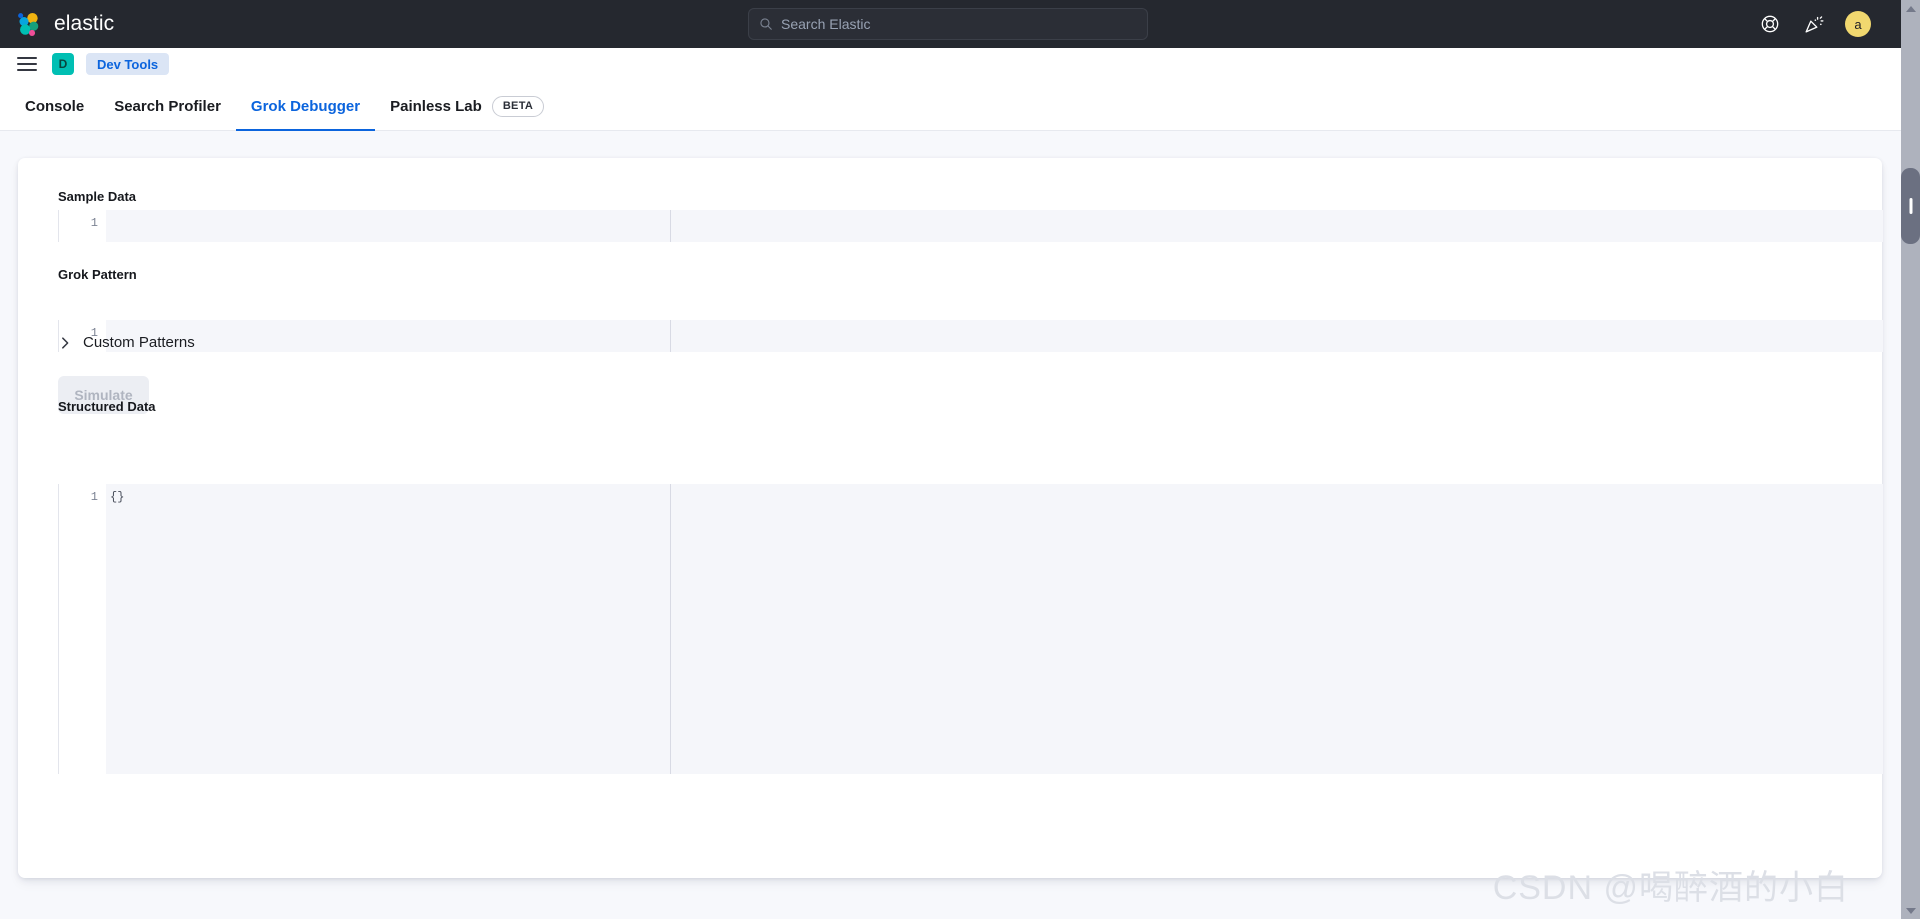  What do you see at coordinates (29, 24) in the screenshot?
I see `elastic-logo-icon` at bounding box center [29, 24].